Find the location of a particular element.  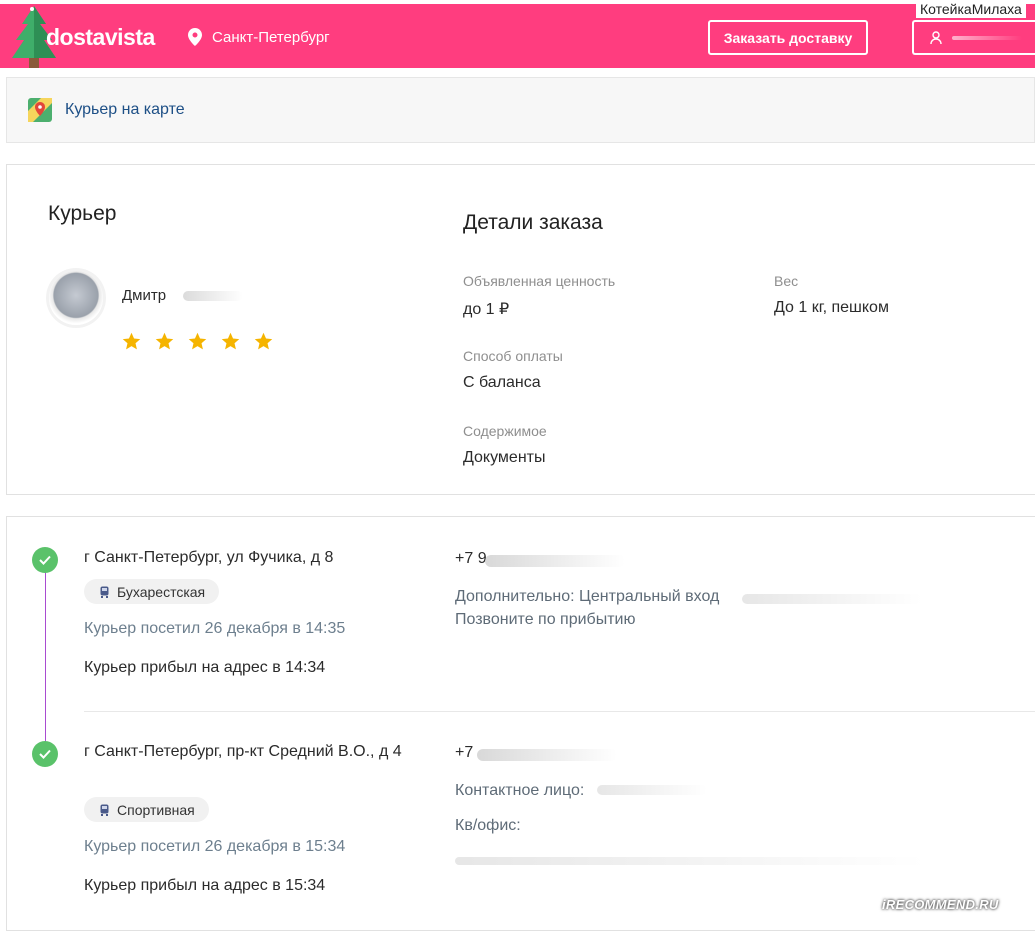

extra-info-redacted is located at coordinates (832, 599).